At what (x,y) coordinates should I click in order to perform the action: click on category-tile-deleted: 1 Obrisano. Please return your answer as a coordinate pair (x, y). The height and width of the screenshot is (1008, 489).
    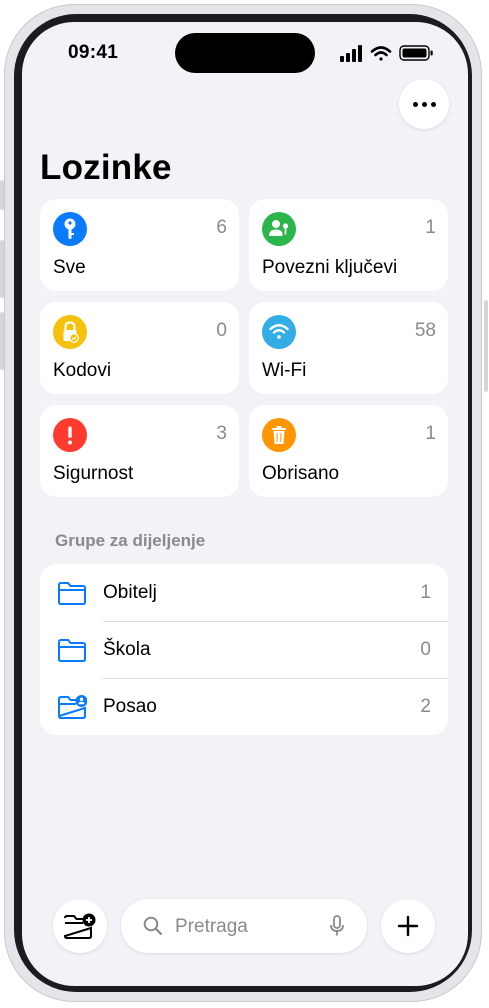
    Looking at the image, I should click on (348, 451).